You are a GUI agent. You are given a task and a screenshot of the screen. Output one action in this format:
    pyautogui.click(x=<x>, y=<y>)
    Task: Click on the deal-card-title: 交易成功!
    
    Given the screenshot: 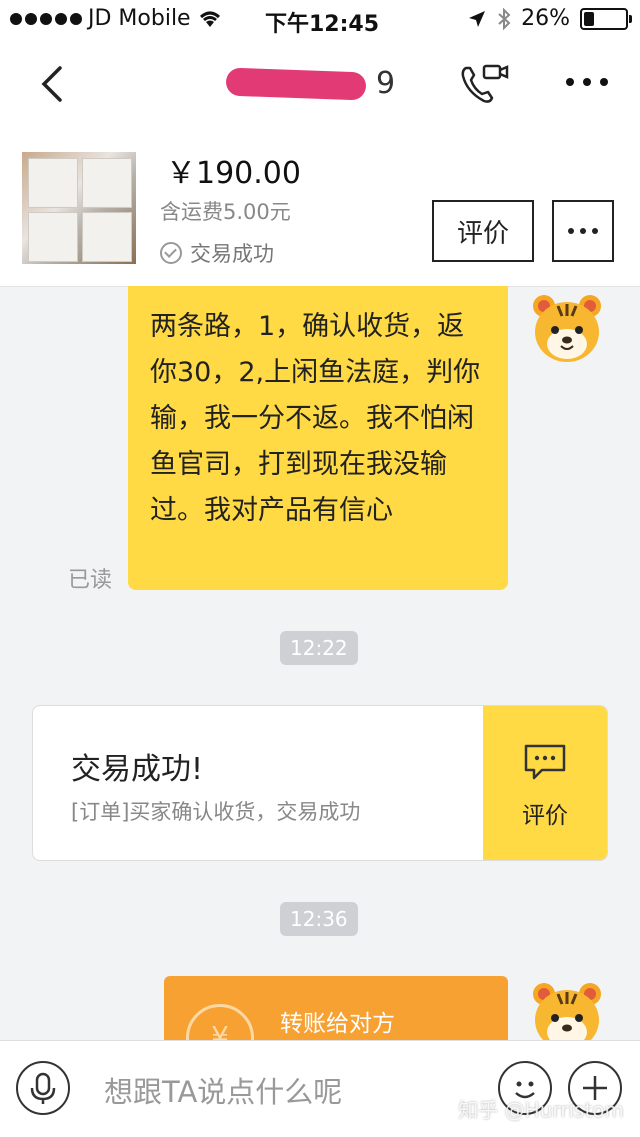 What is the action you would take?
    pyautogui.click(x=137, y=769)
    